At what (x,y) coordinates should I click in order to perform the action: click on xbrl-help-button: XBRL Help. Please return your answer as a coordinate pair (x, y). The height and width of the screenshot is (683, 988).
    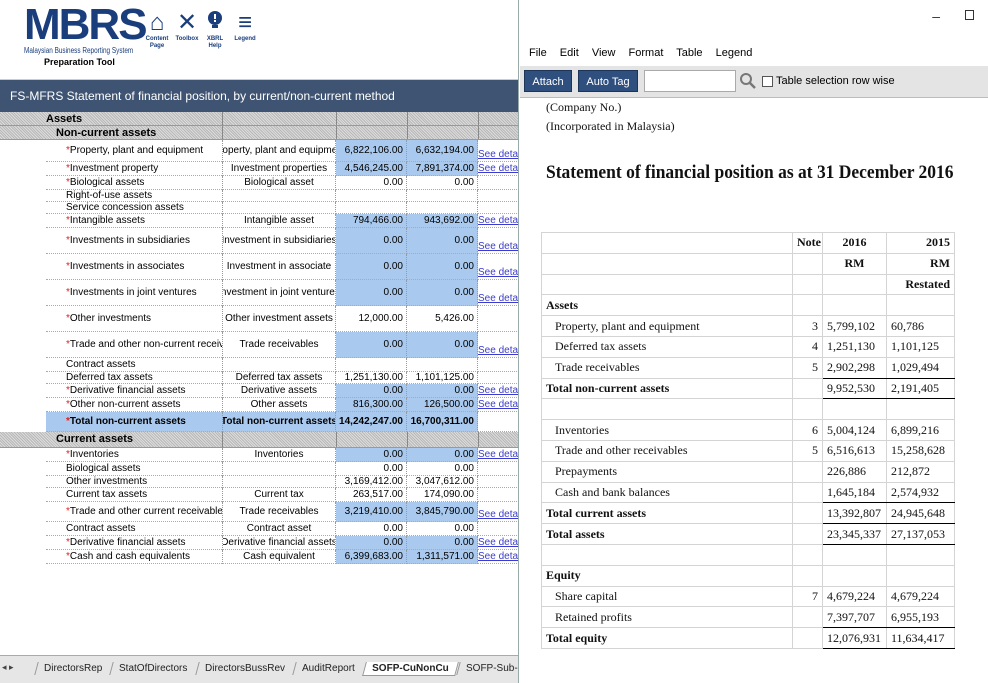
    Looking at the image, I should click on (215, 30).